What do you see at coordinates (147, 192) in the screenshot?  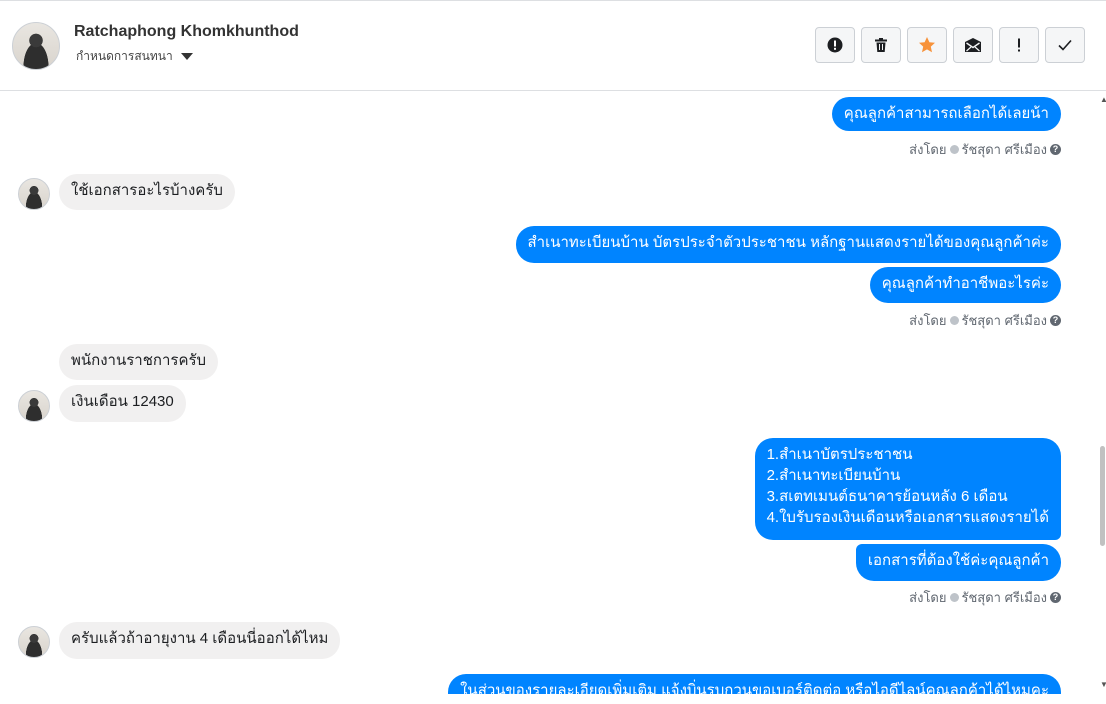 I see `incoming-message: ใช้เอกสารอะไรบ้างครับ` at bounding box center [147, 192].